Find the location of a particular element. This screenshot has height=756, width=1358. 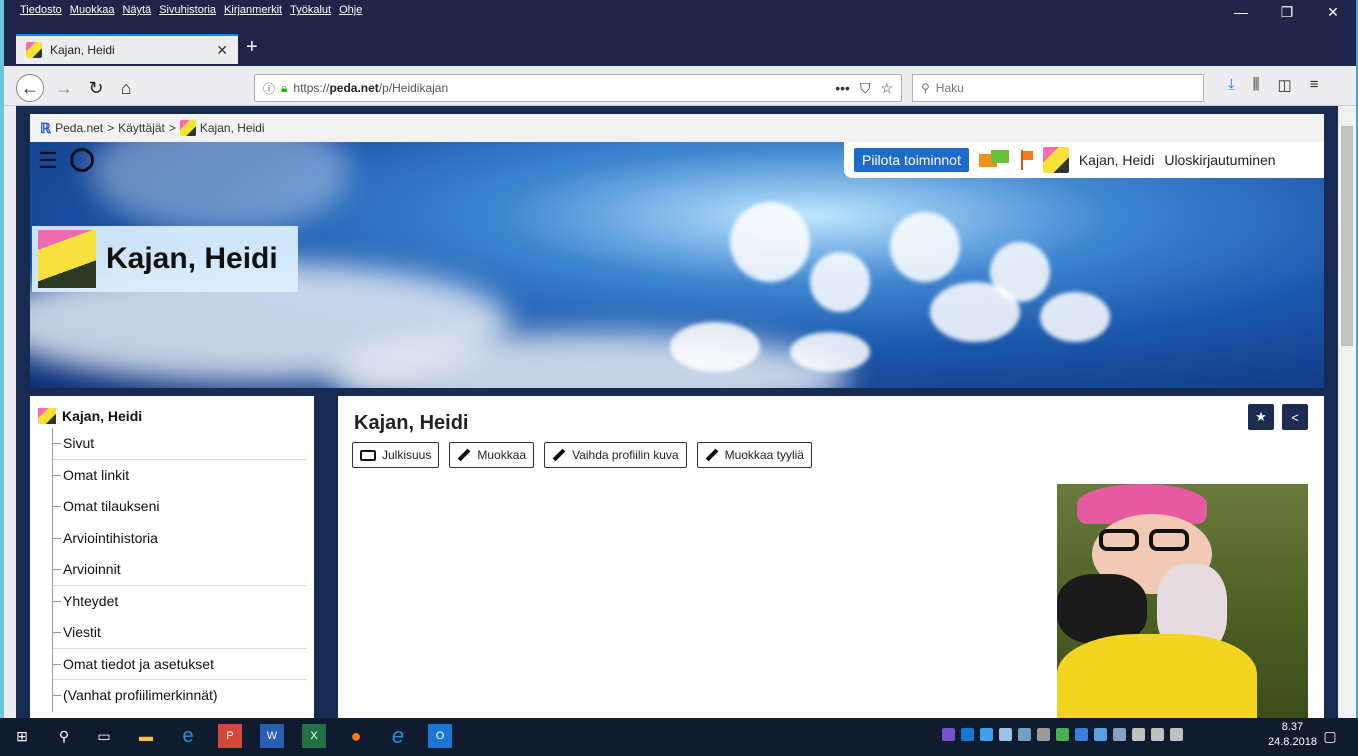

sidebar-avatar-icon is located at coordinates (47, 416).